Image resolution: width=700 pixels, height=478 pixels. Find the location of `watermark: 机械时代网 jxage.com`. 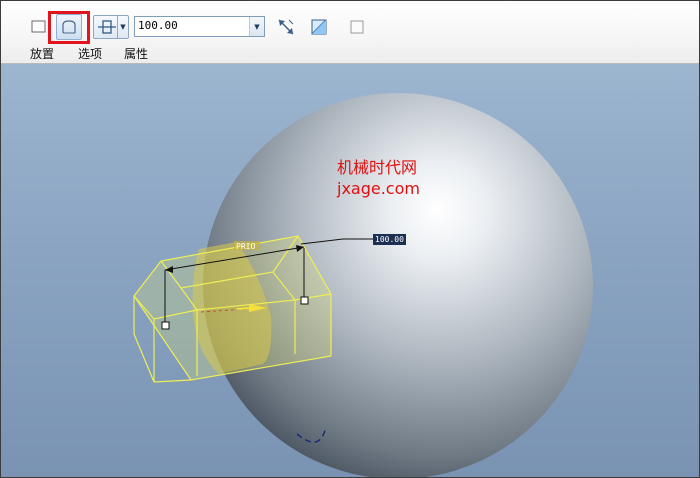

watermark: 机械时代网 jxage.com is located at coordinates (378, 178).